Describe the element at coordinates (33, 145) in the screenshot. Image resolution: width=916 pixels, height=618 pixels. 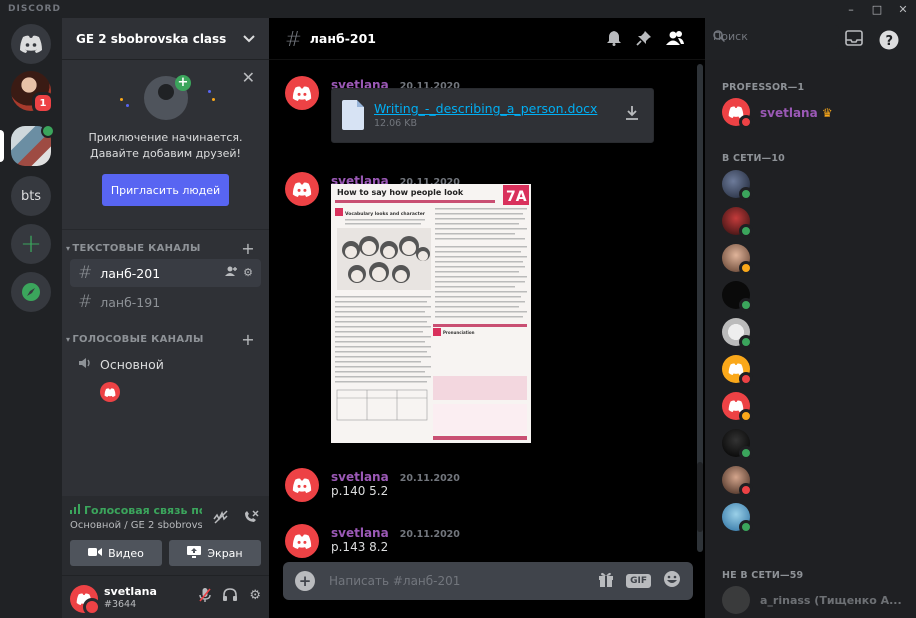
I see `server-icon-class` at that location.